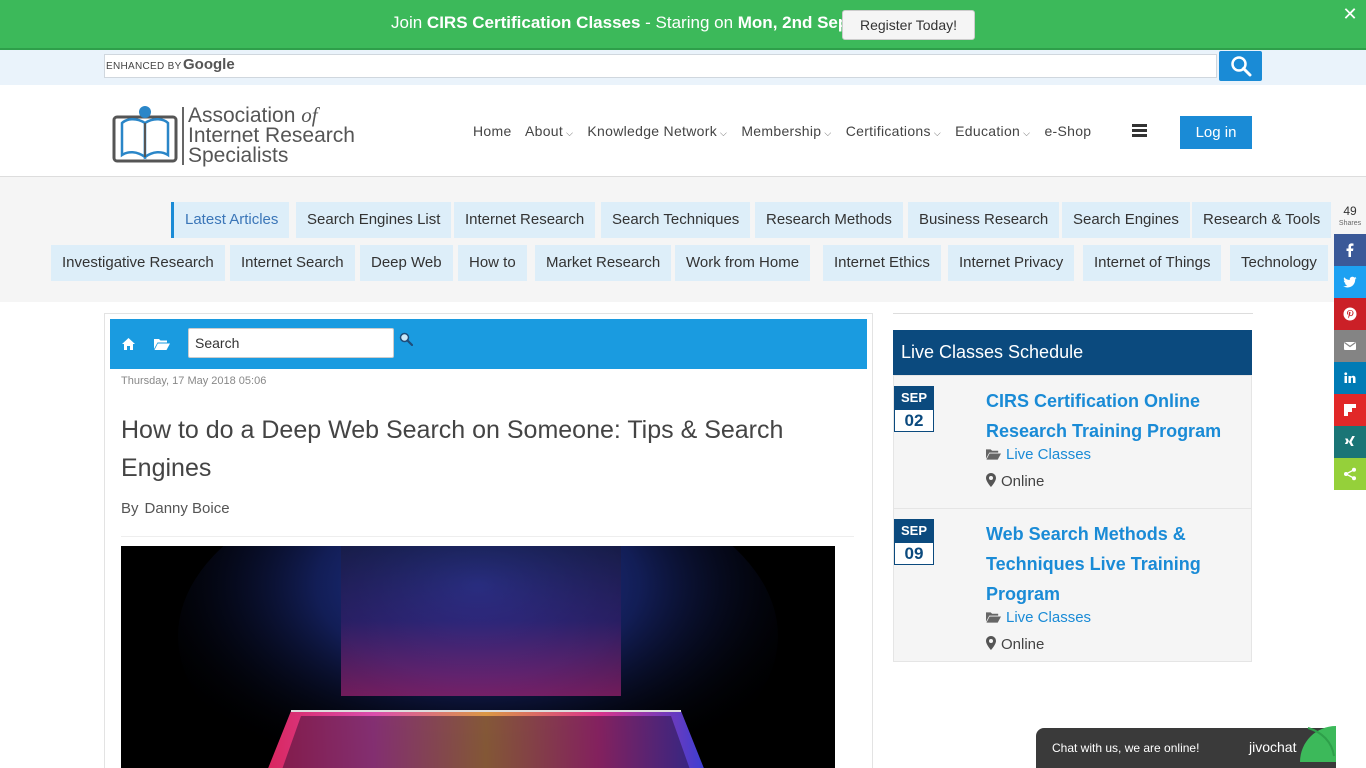 This screenshot has height=768, width=1366. What do you see at coordinates (882, 263) in the screenshot?
I see `tag-internet-ethics: Internet Ethics` at bounding box center [882, 263].